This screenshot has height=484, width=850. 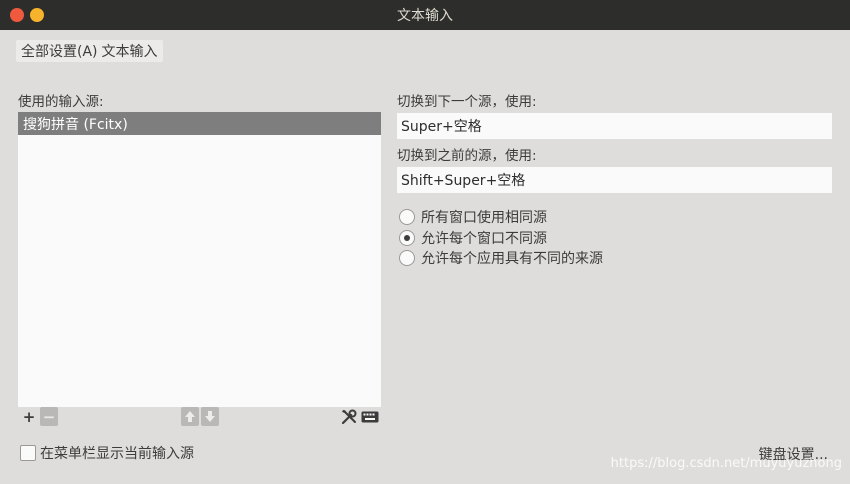 I want to click on list-toolbar: + −, so click(x=199, y=417).